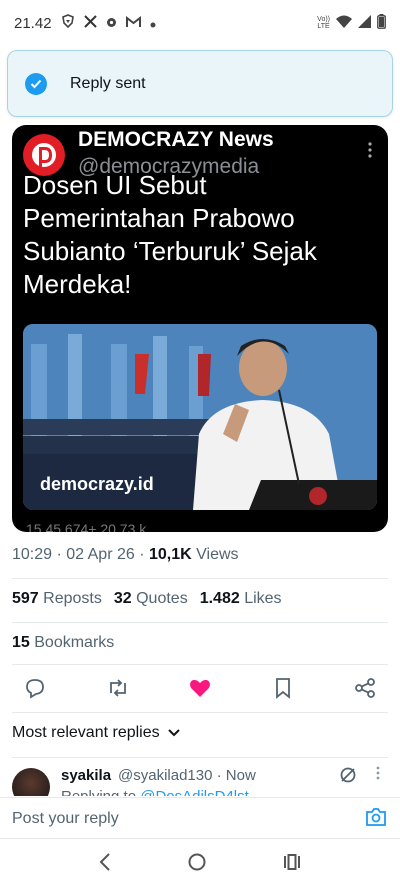 Image resolution: width=400 pixels, height=889 pixels. Describe the element at coordinates (33, 23) in the screenshot. I see `status-time: 21.42` at that location.